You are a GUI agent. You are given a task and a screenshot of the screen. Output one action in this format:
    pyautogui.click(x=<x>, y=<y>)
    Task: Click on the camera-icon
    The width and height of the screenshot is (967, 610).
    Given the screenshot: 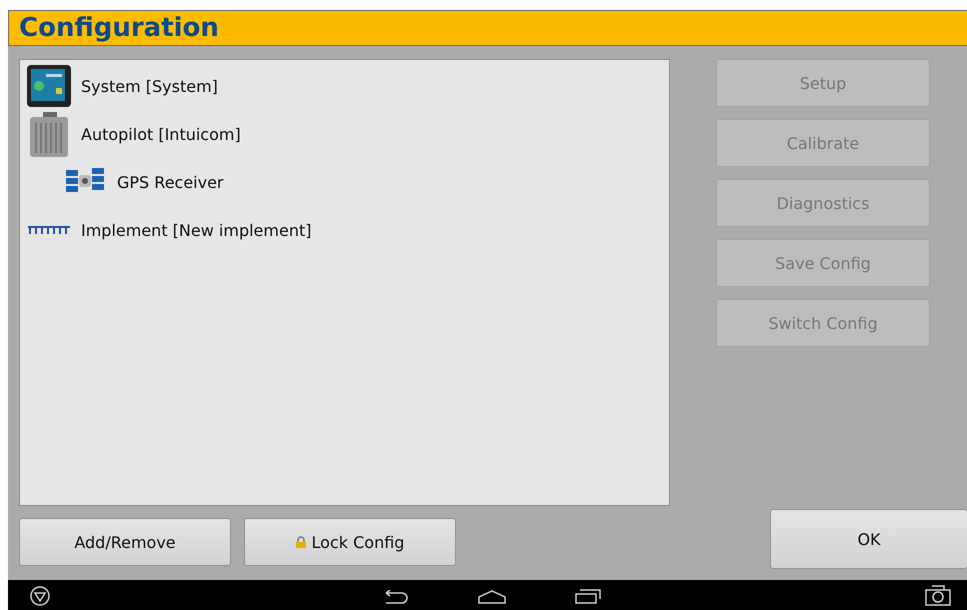 What is the action you would take?
    pyautogui.click(x=938, y=595)
    